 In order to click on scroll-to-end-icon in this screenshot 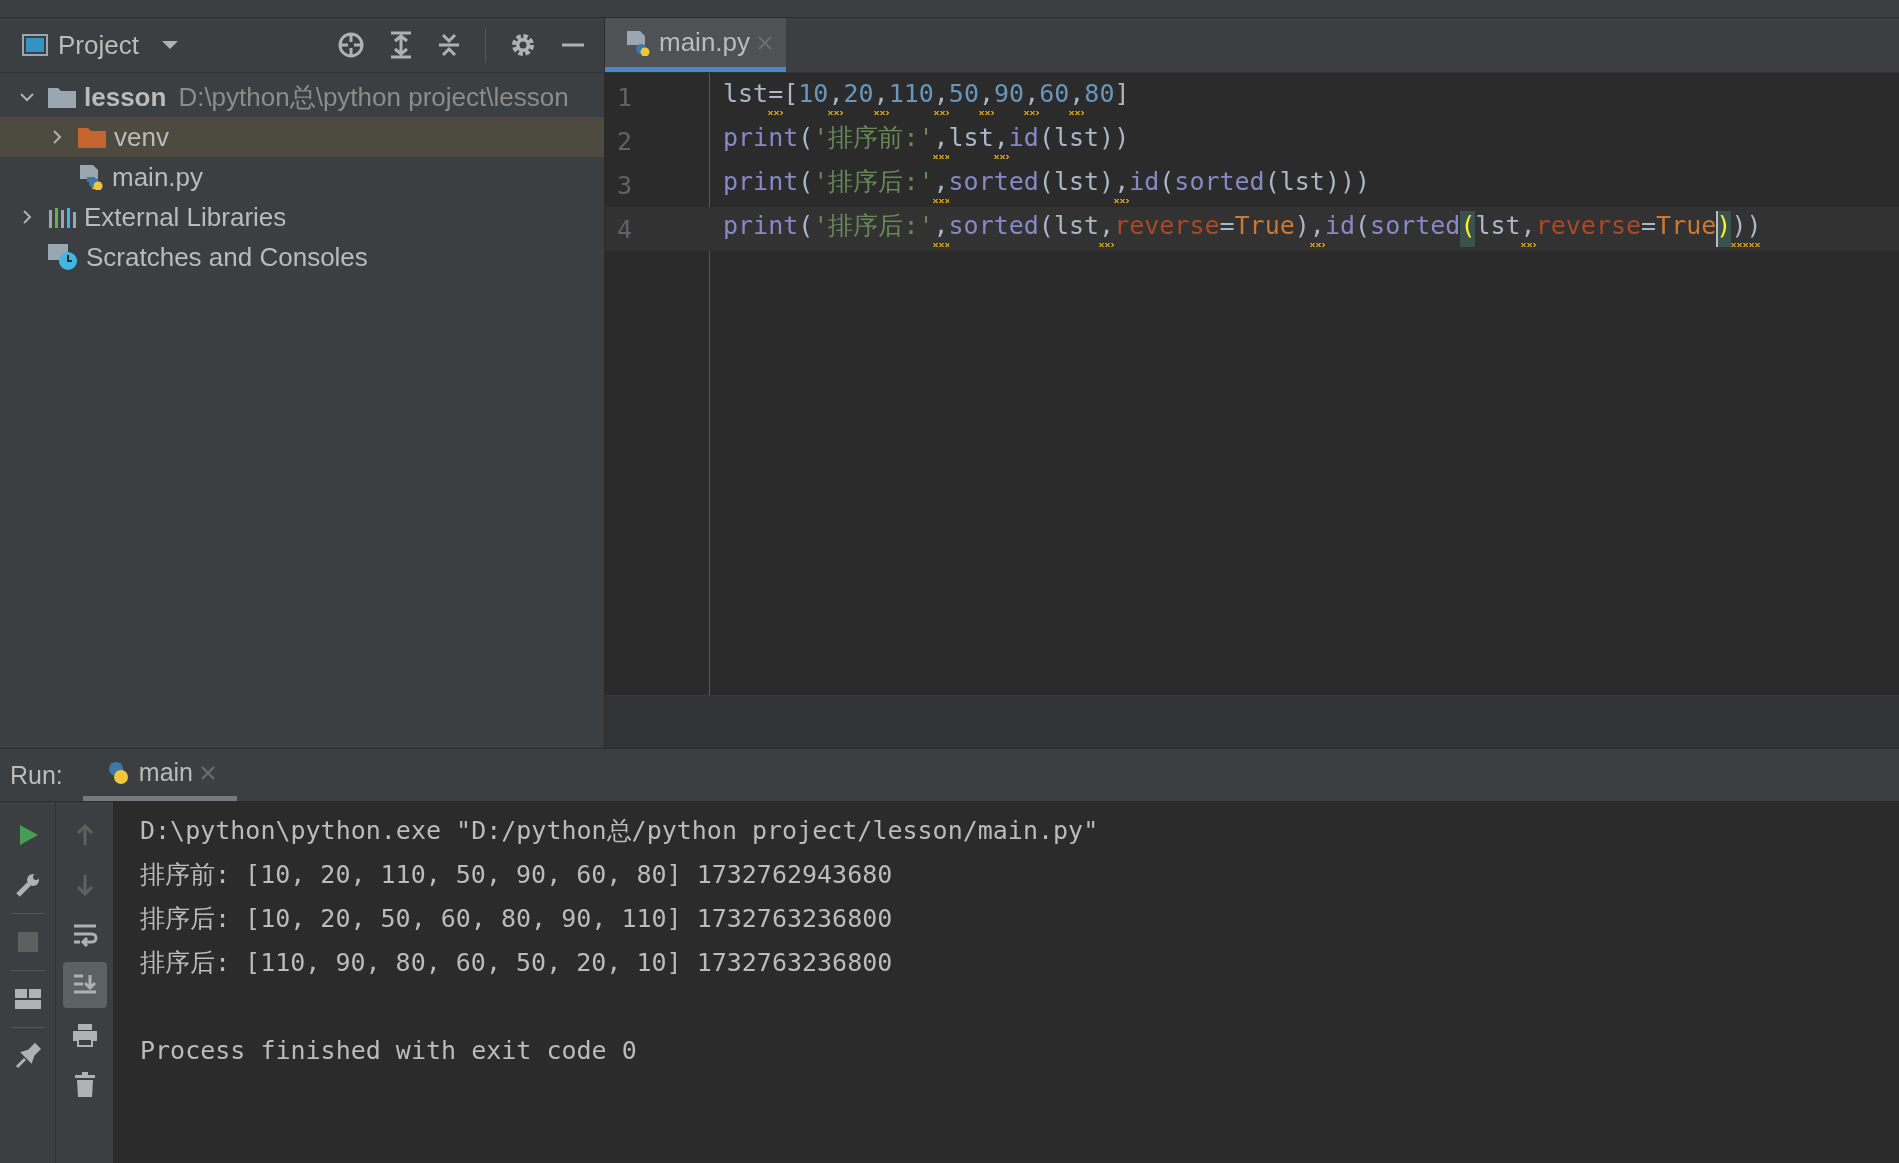, I will do `click(84, 985)`.